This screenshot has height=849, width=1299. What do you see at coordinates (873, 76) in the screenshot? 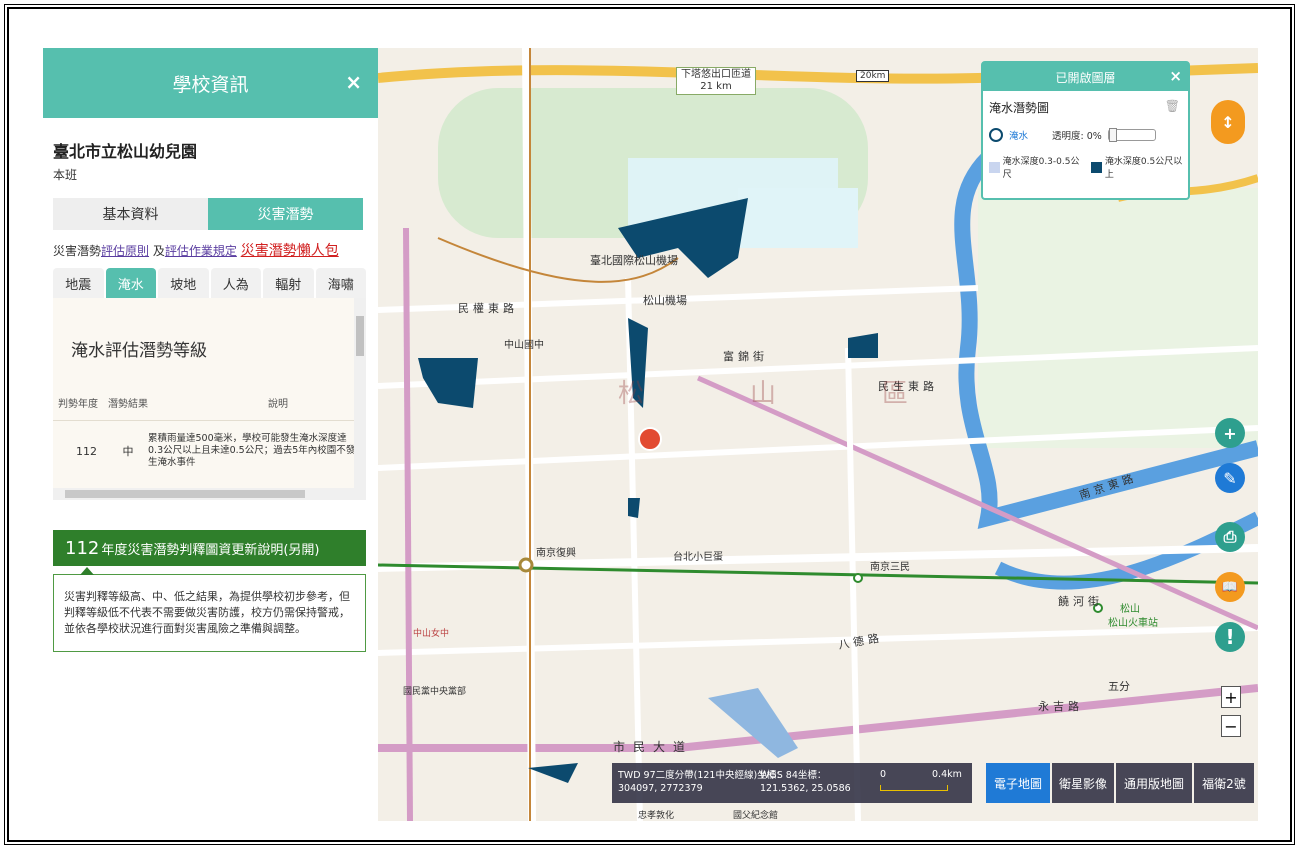
I see `km-sign: 20km` at bounding box center [873, 76].